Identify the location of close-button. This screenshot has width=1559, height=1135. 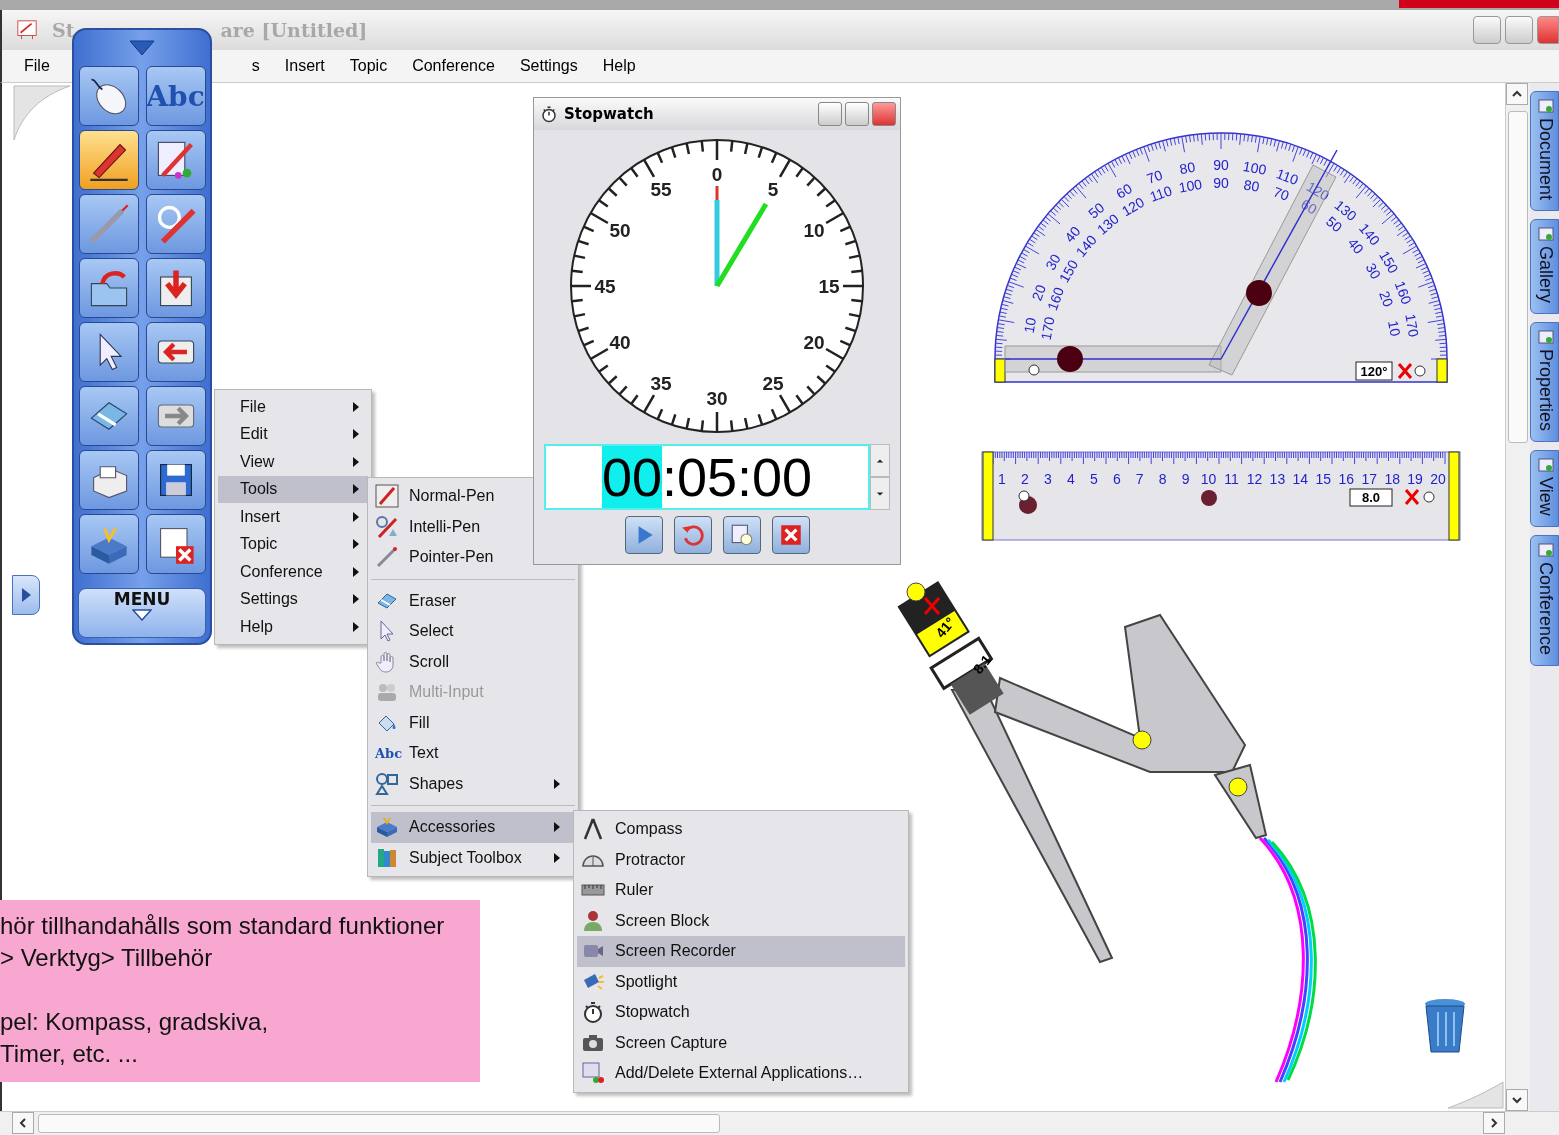
(790, 535).